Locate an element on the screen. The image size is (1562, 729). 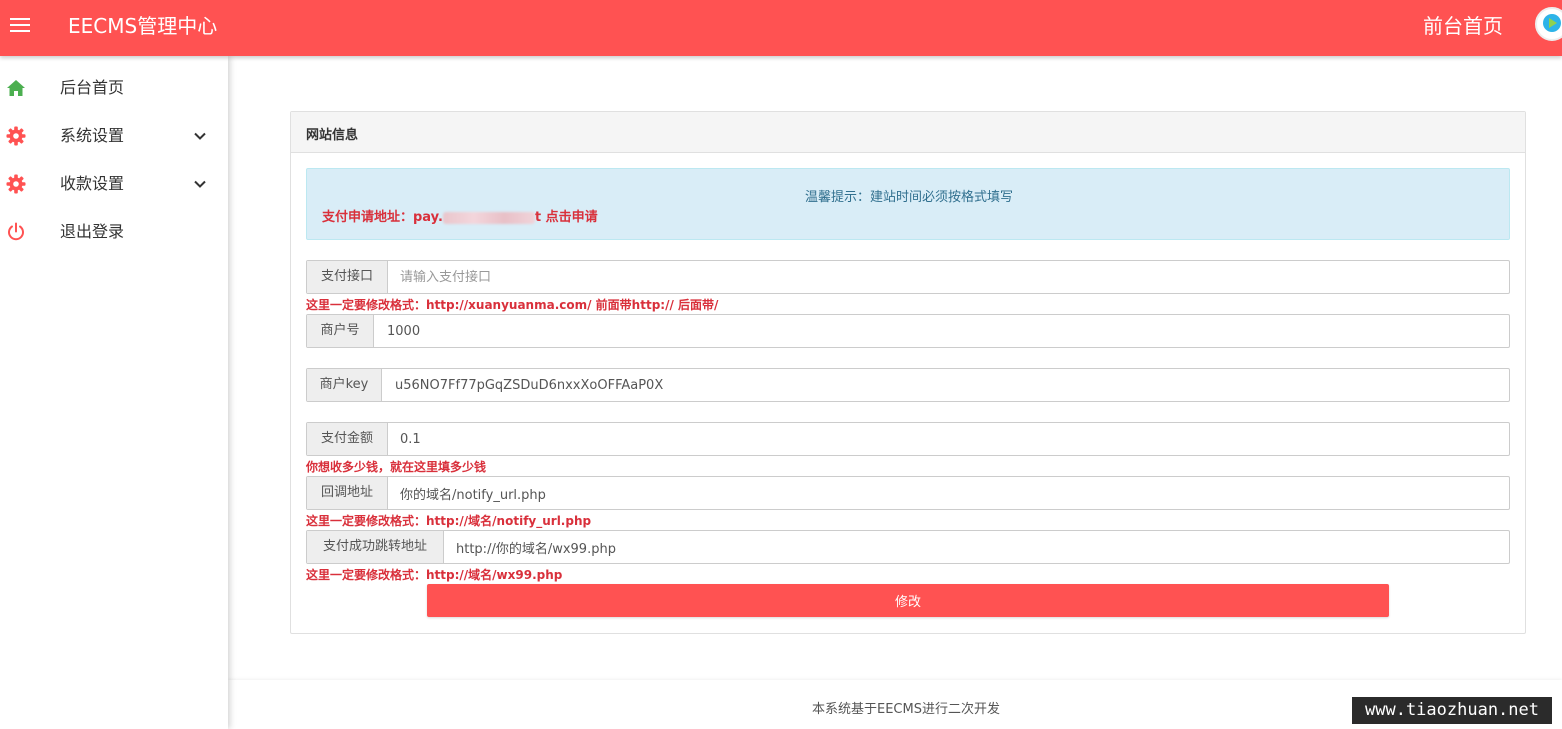
top-bar: EECMS管理中心 前台首页 is located at coordinates (781, 28).